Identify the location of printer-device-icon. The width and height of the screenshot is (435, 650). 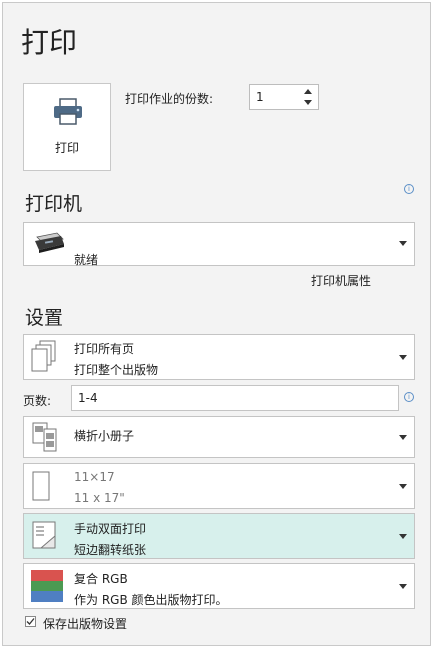
(49, 242).